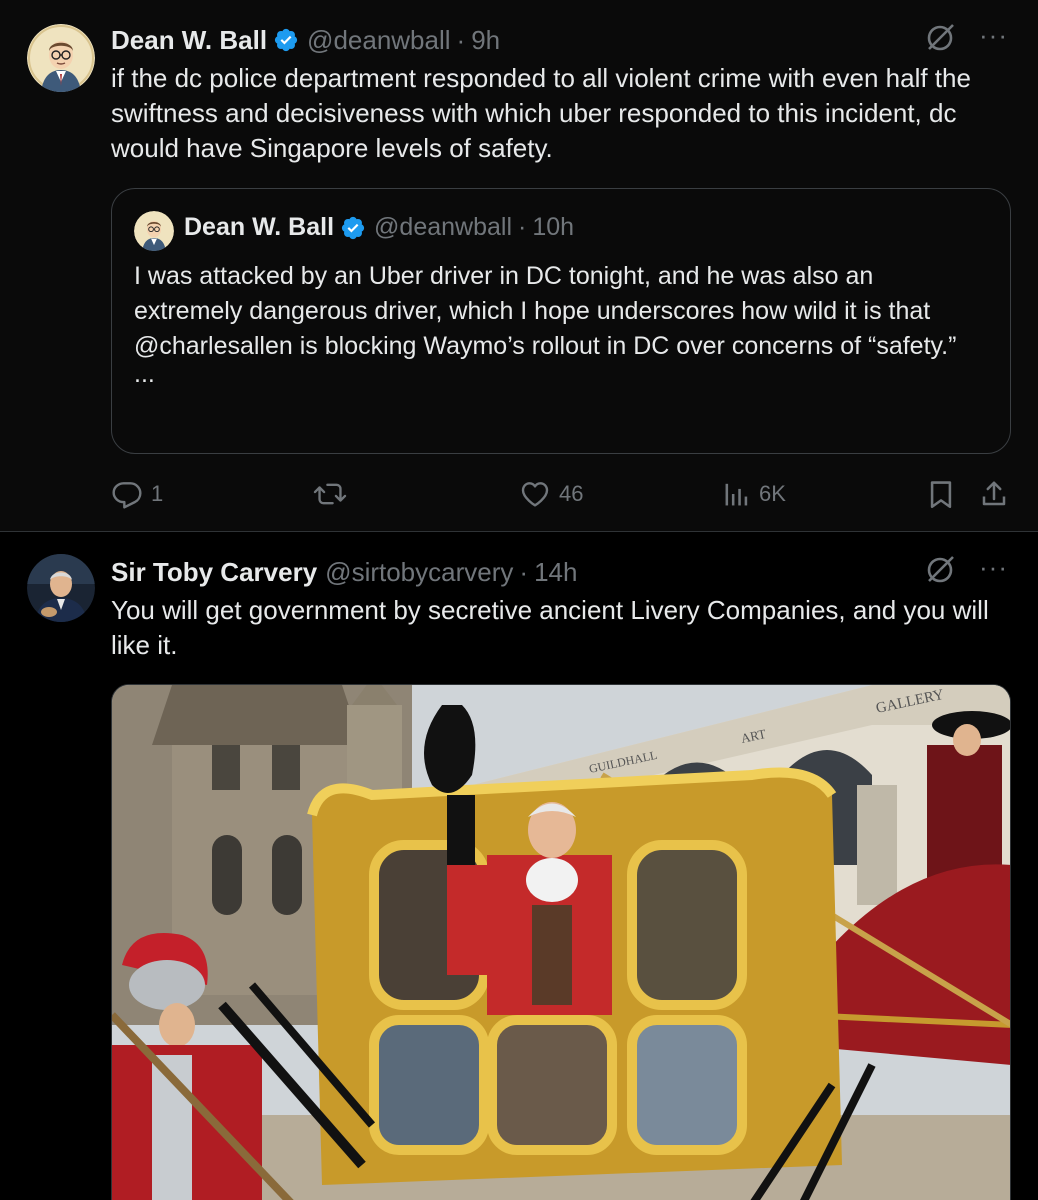 This screenshot has height=1200, width=1038. Describe the element at coordinates (553, 227) in the screenshot. I see `quote-timestamp: 10h` at that location.